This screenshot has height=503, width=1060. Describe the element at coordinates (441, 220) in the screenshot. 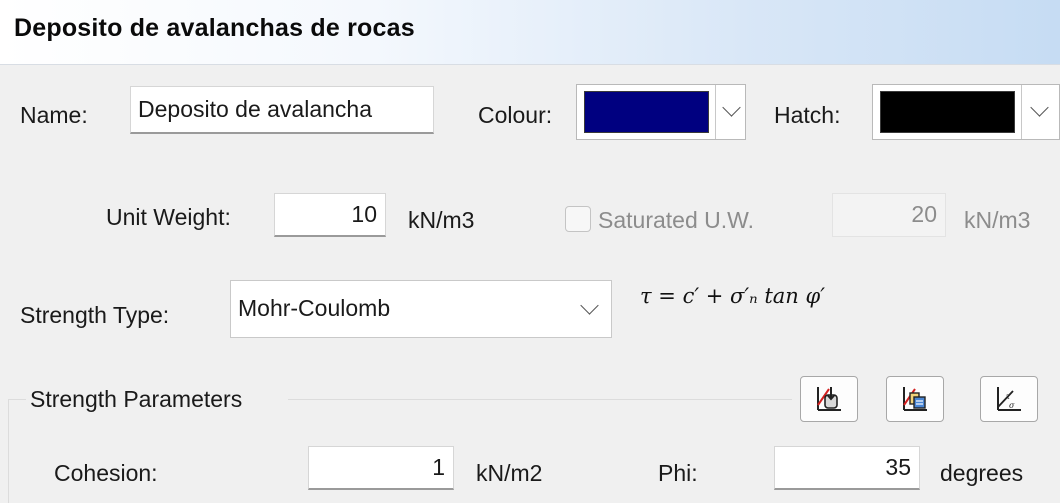

I see `unit-weight-unit: kN/m3` at that location.